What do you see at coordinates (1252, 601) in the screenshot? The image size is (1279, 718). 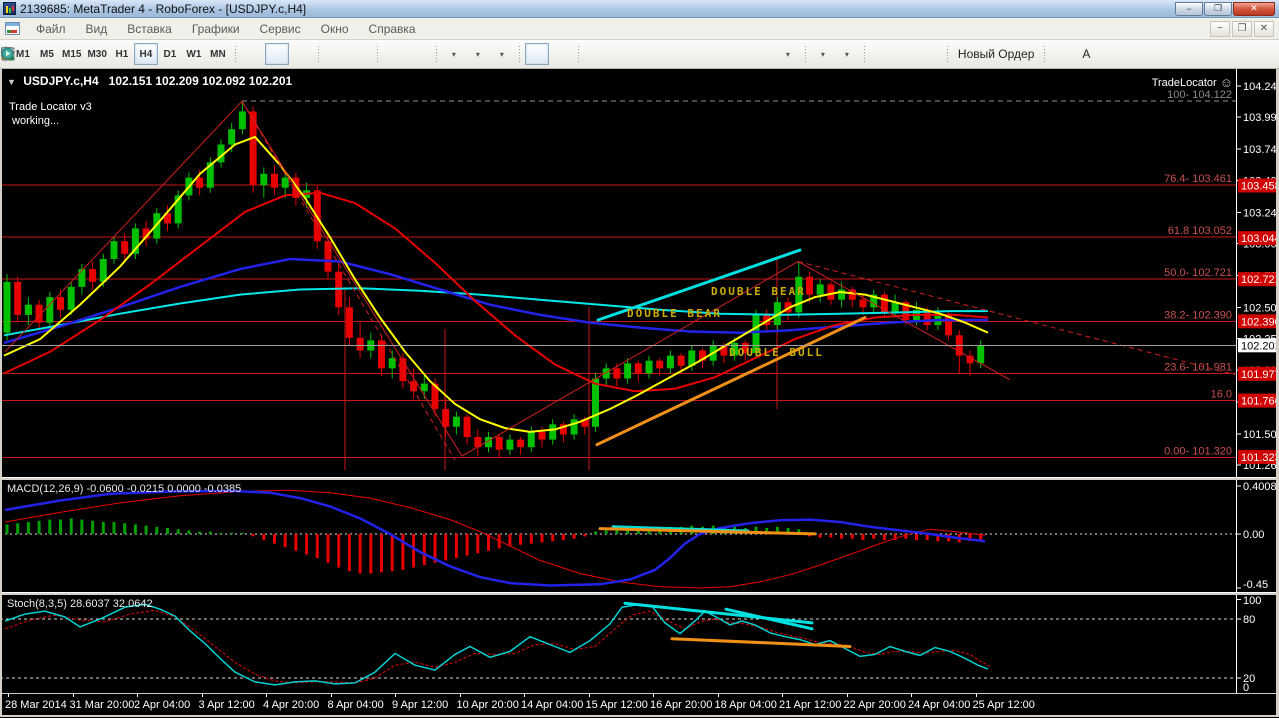 I see `stoch-scale-label: 100` at bounding box center [1252, 601].